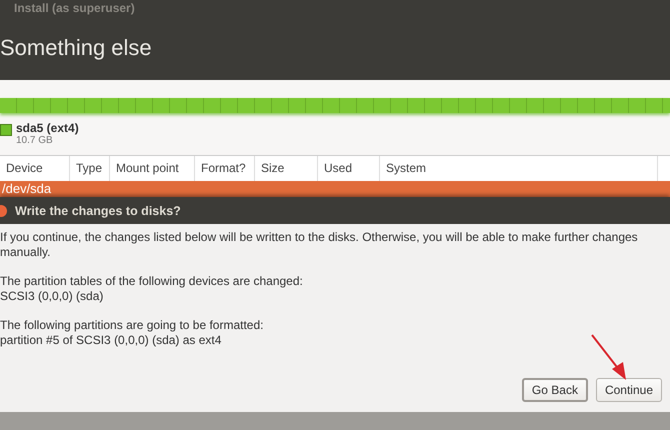  What do you see at coordinates (47, 127) in the screenshot?
I see `partition-name: sda5 (ext4)` at bounding box center [47, 127].